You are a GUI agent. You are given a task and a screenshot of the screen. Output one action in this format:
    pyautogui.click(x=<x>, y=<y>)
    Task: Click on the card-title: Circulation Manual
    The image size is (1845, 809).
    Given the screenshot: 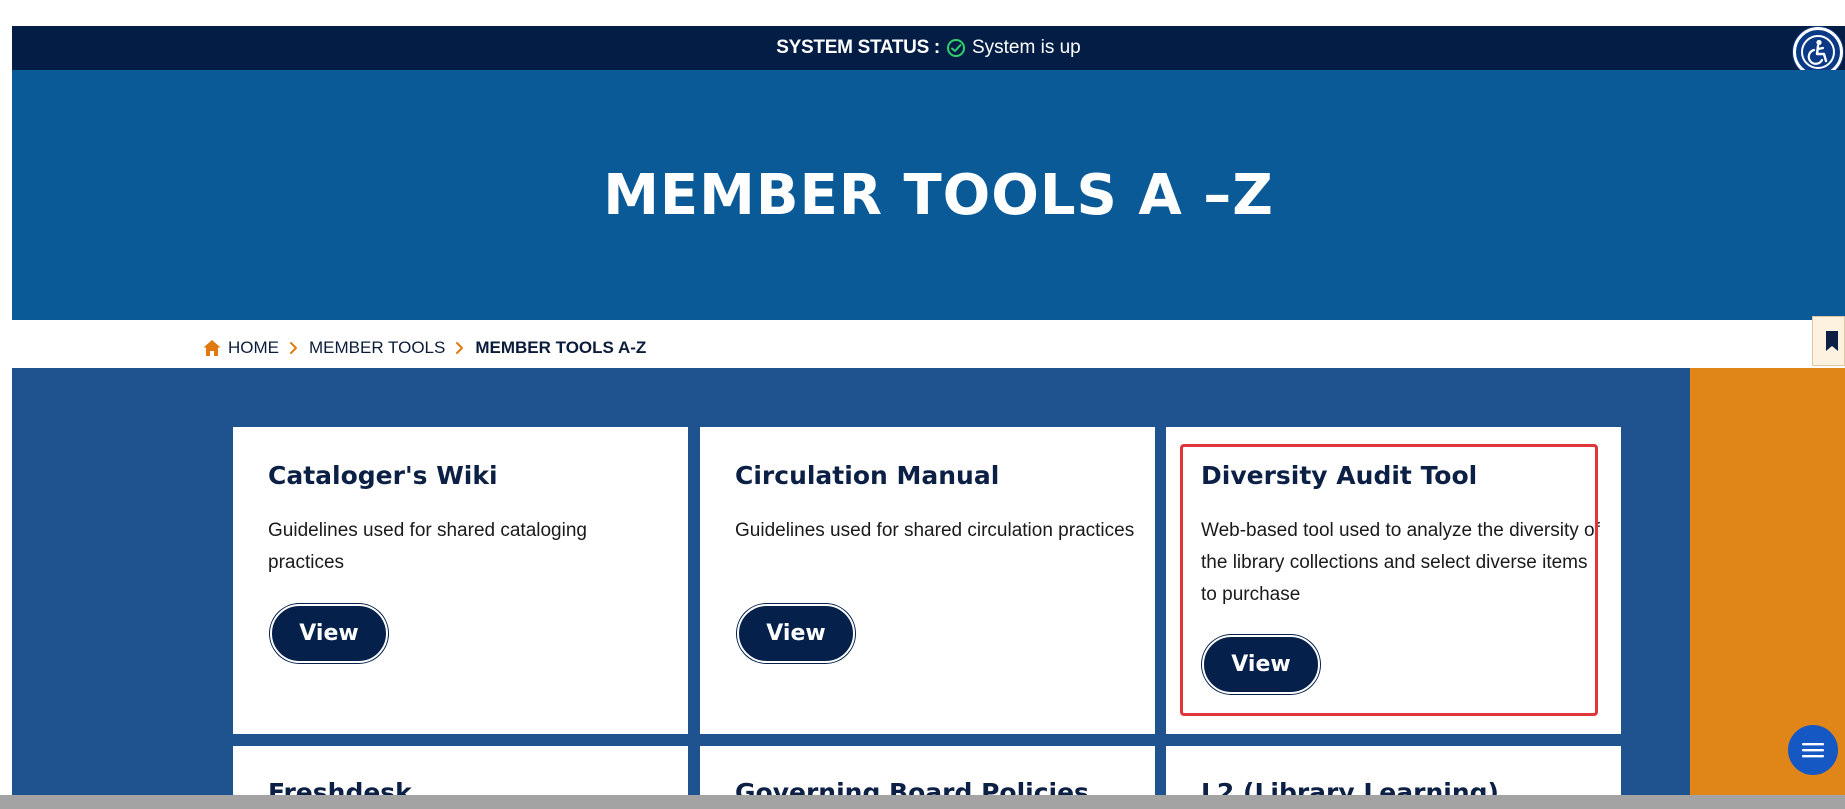 What is the action you would take?
    pyautogui.click(x=867, y=475)
    